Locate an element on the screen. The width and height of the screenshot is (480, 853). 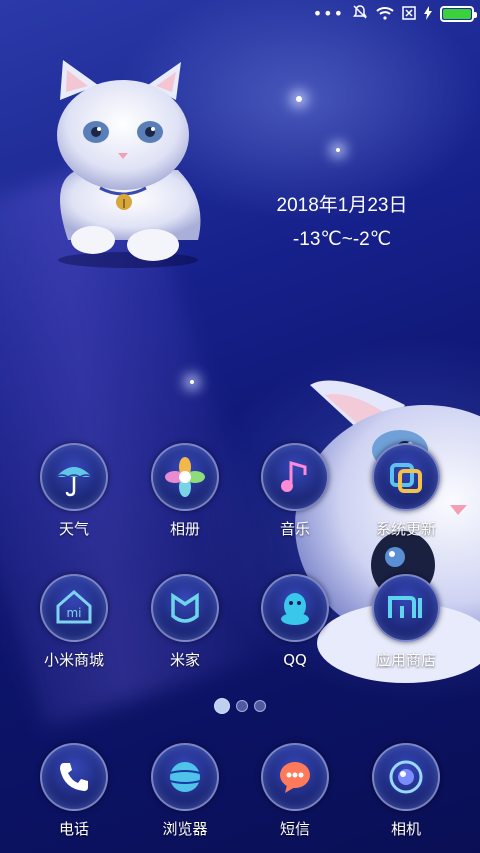
app-phone: 电话 is located at coordinates (74, 791).